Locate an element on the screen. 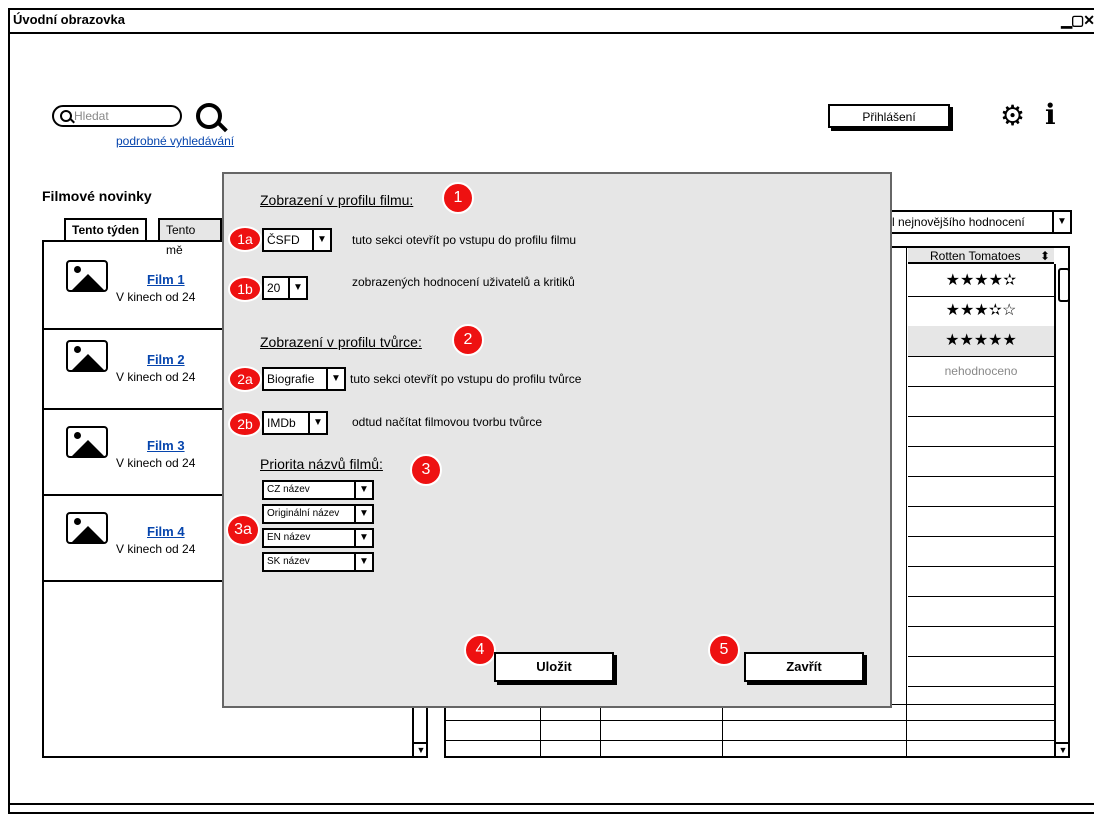  search-button-icon is located at coordinates (209, 116).